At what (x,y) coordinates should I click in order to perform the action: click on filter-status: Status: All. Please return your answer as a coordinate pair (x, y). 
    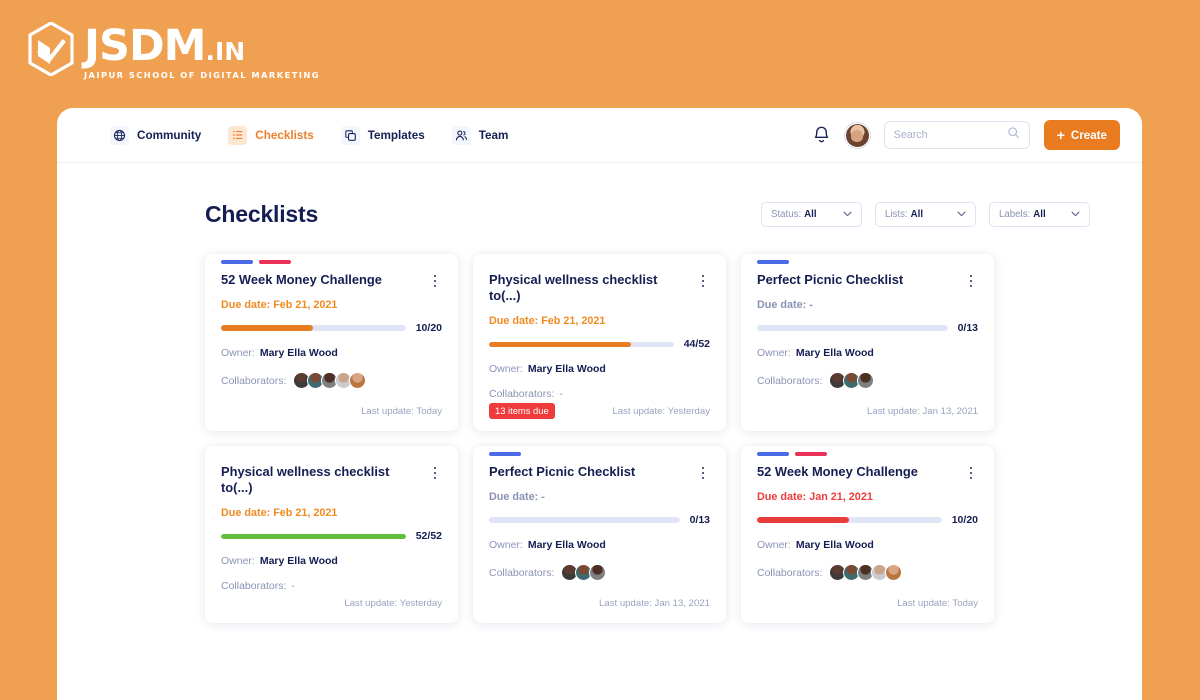
    Looking at the image, I should click on (811, 214).